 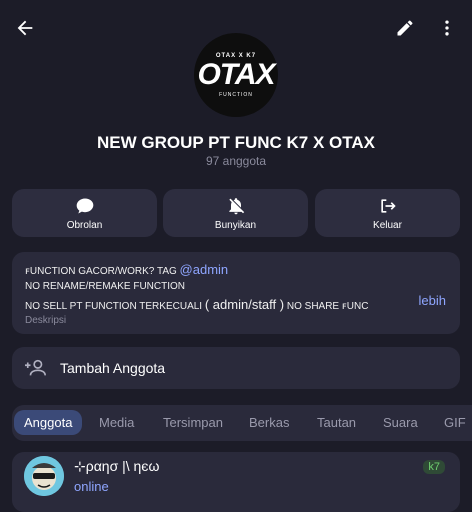 I want to click on description-line-1: ꜰUNCTION GACOR/WORK? TAG @admin, so click(x=126, y=269).